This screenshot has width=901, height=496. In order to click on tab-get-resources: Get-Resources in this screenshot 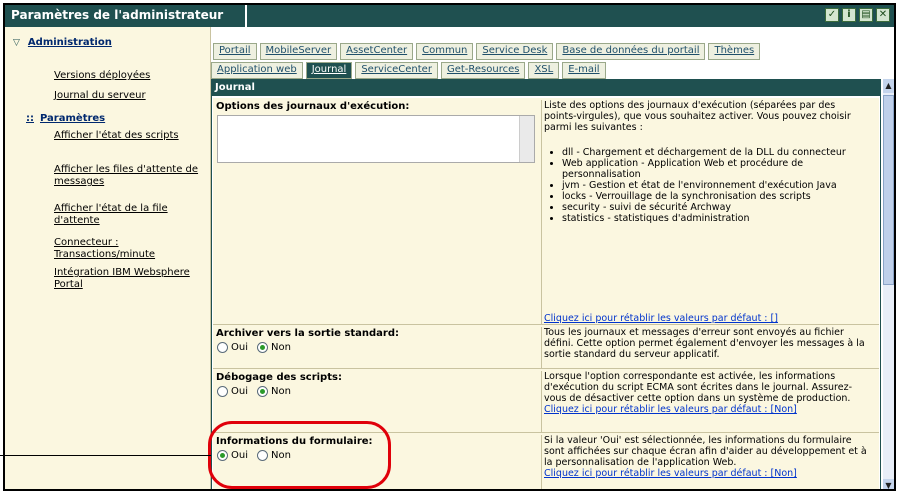, I will do `click(483, 70)`.